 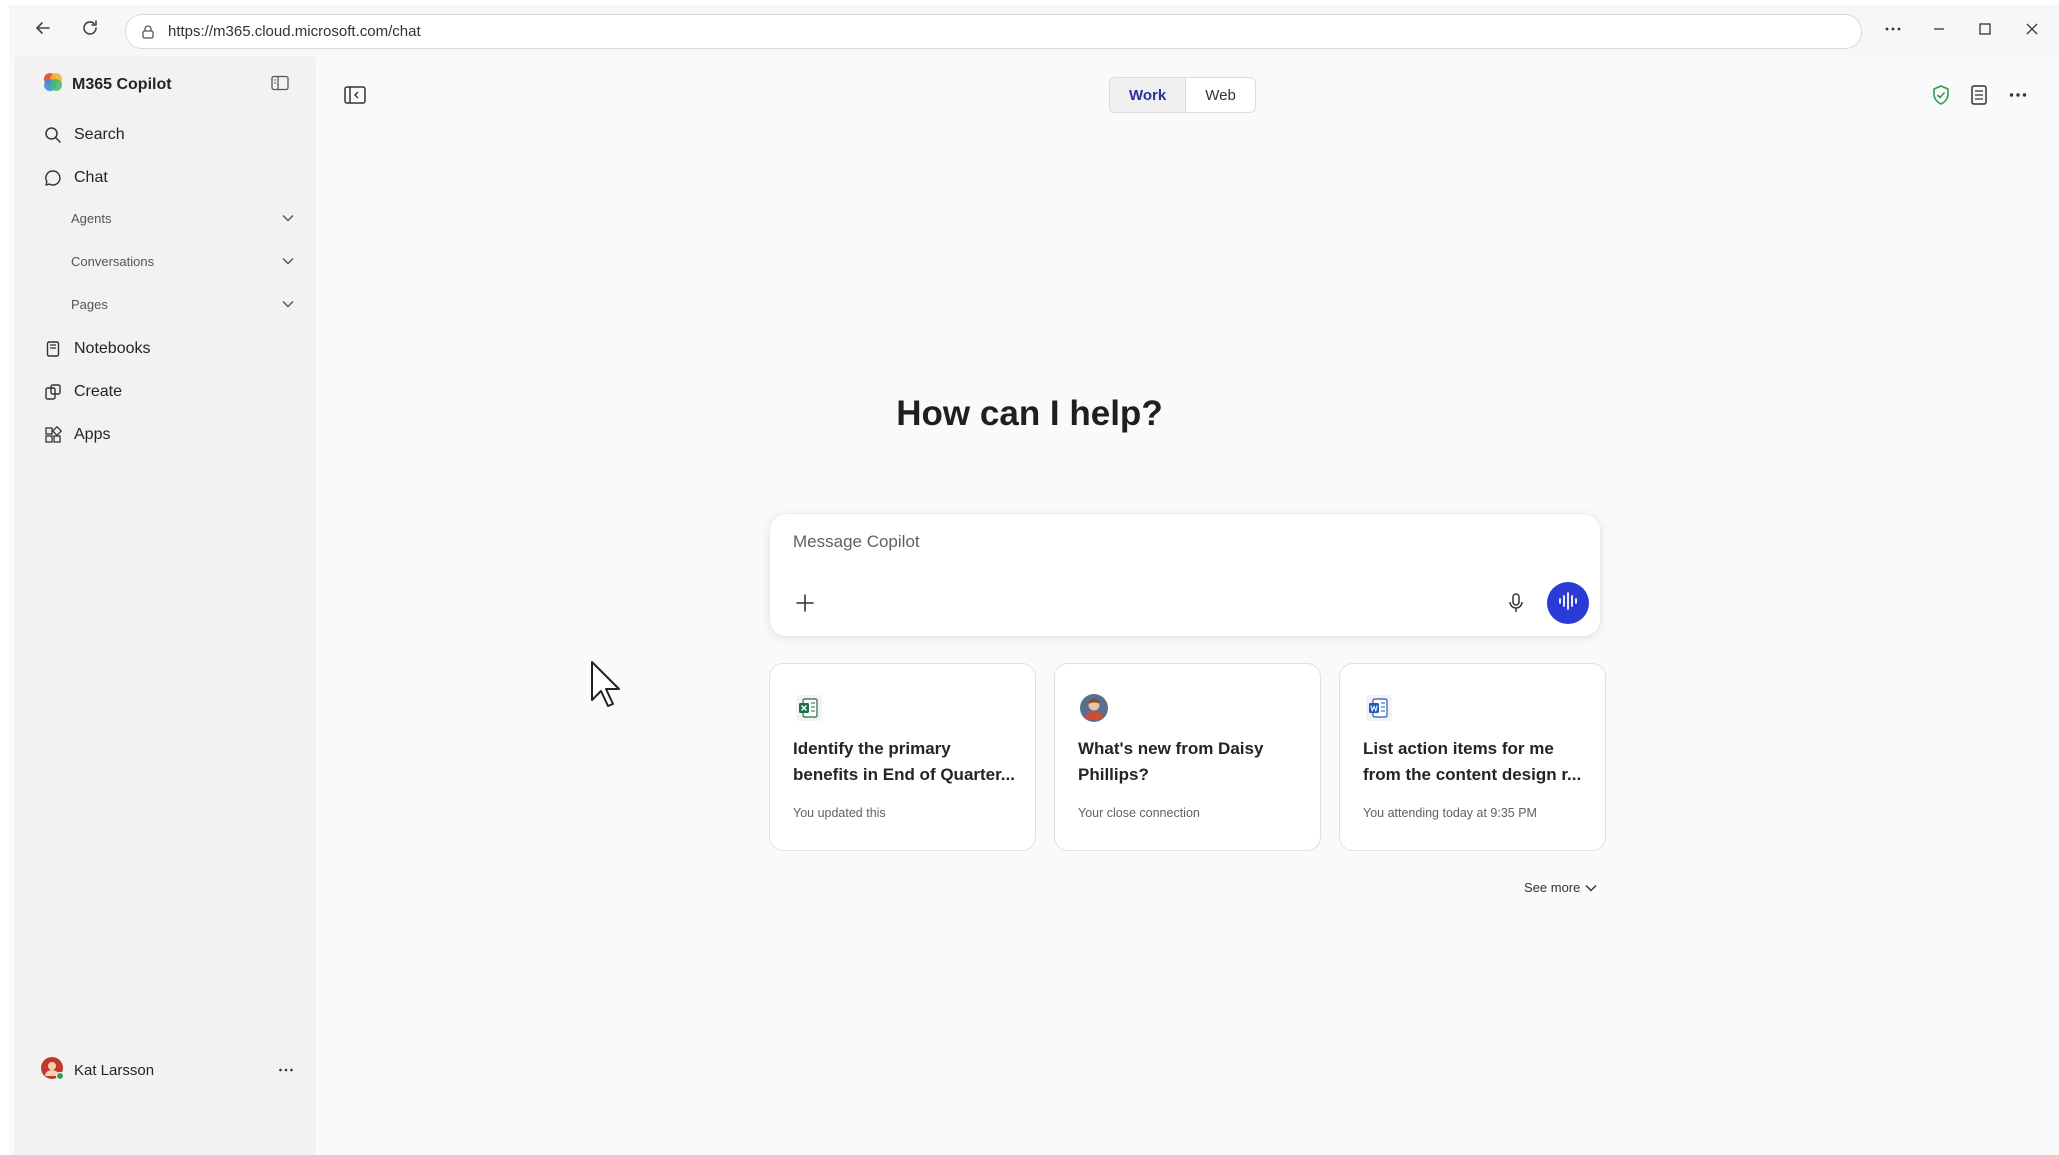 I want to click on document-icon, so click(x=1979, y=95).